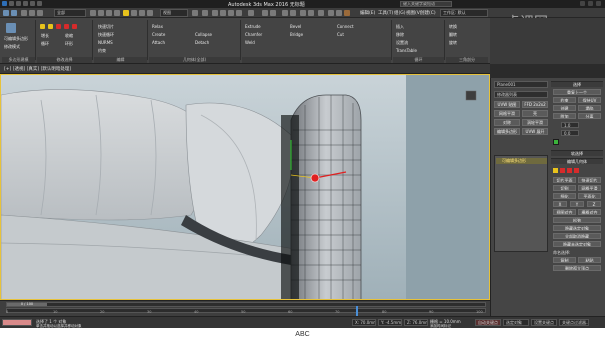  What do you see at coordinates (69, 44) in the screenshot?
I see `ribbon-item: 环形` at bounding box center [69, 44].